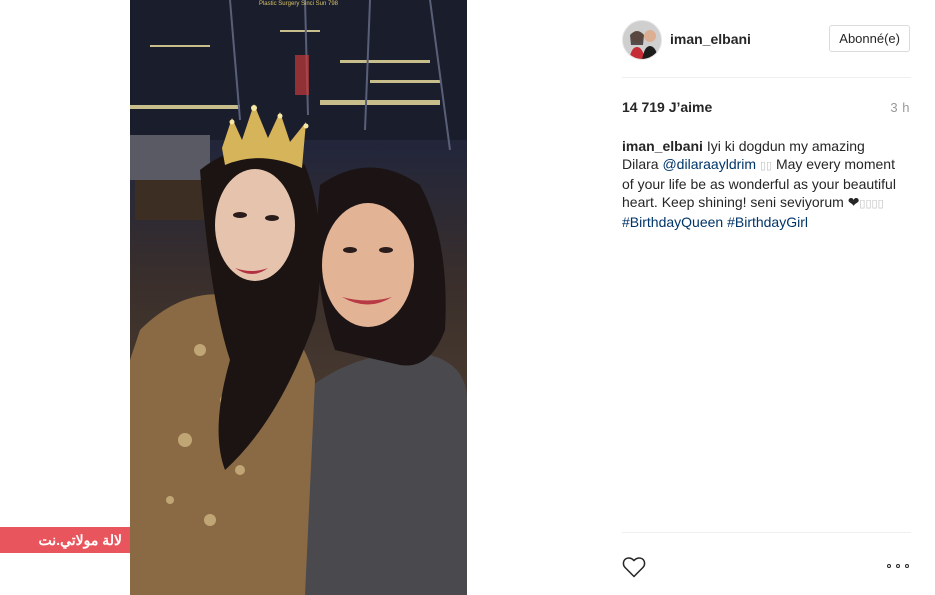 The width and height of the screenshot is (935, 595). I want to click on hashtag-birthdaygirl: #BirthdayGirl, so click(767, 222).